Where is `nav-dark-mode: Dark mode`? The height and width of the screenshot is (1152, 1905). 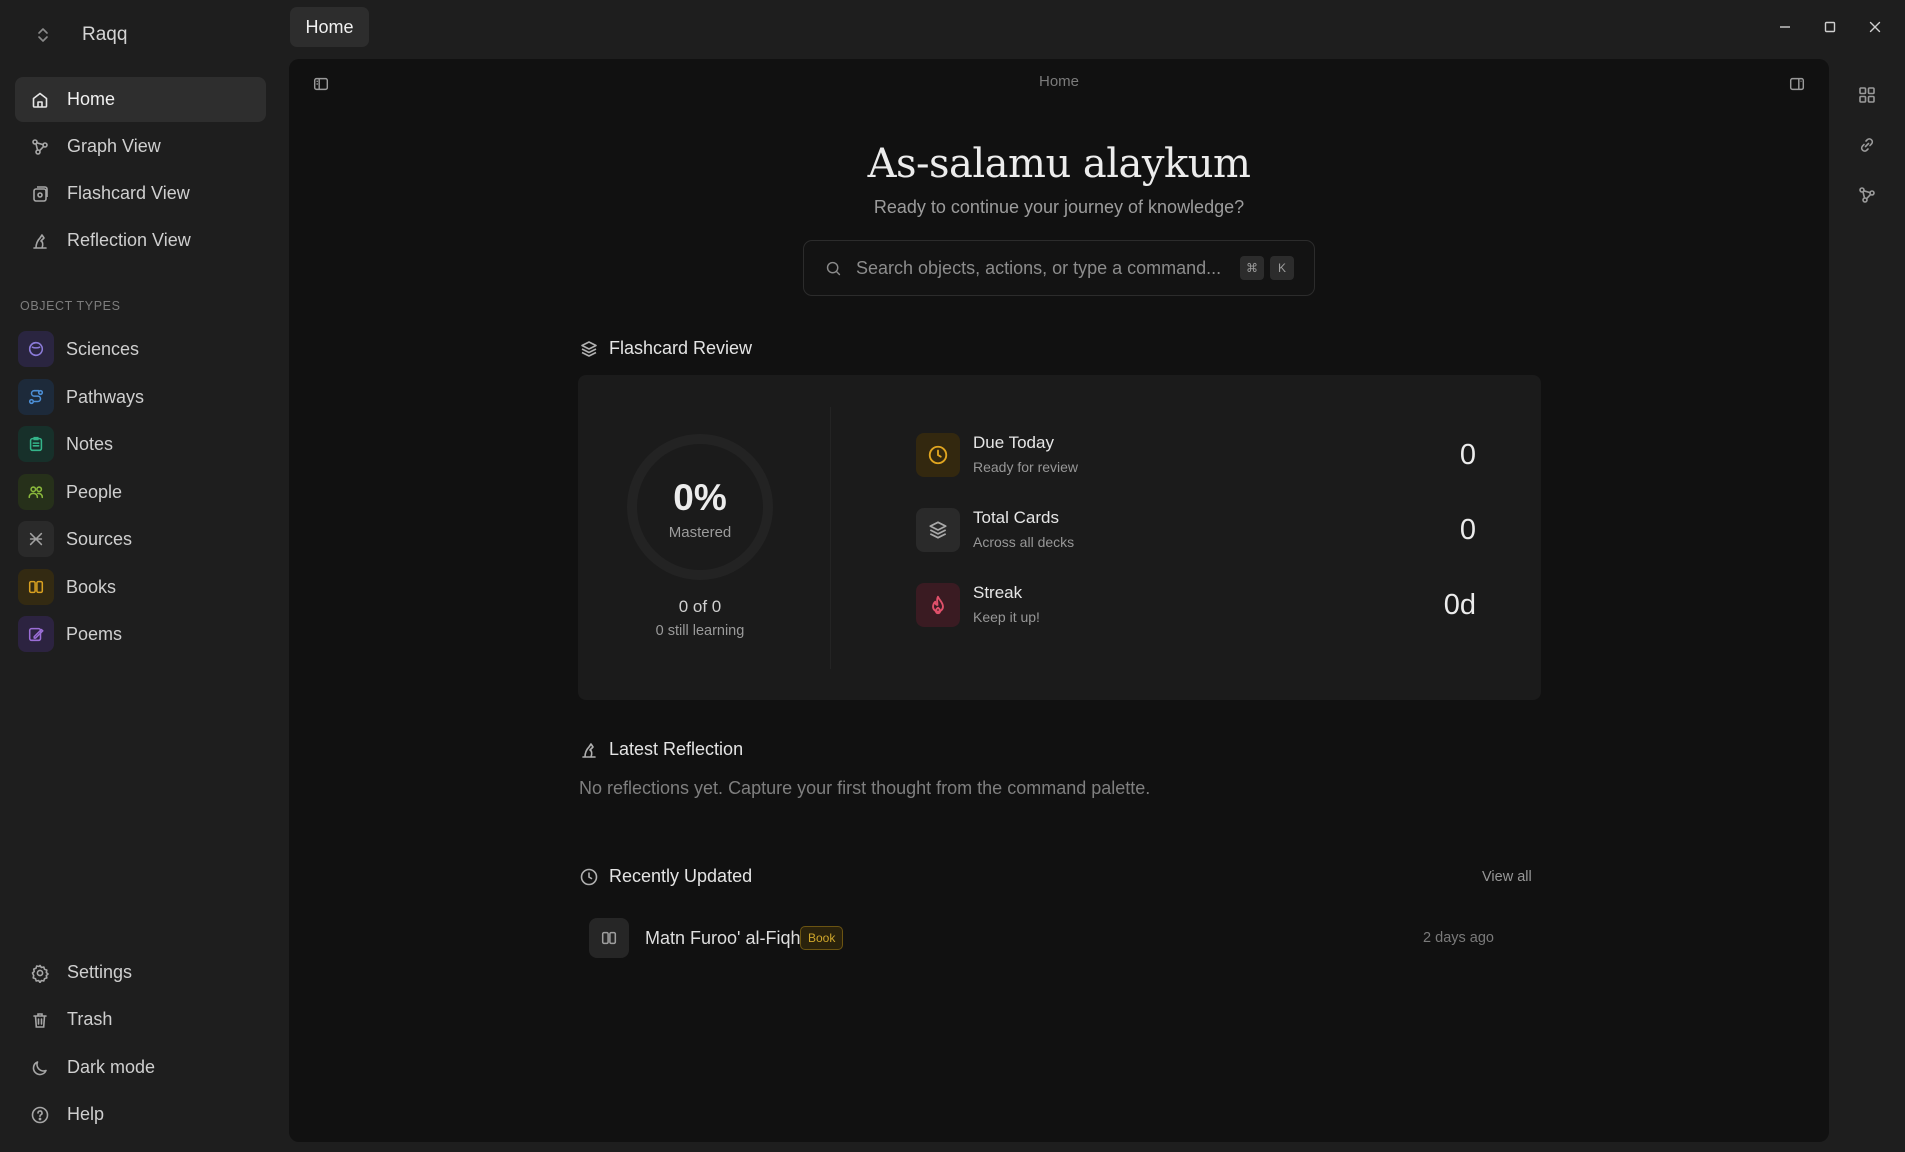 nav-dark-mode: Dark mode is located at coordinates (140, 1067).